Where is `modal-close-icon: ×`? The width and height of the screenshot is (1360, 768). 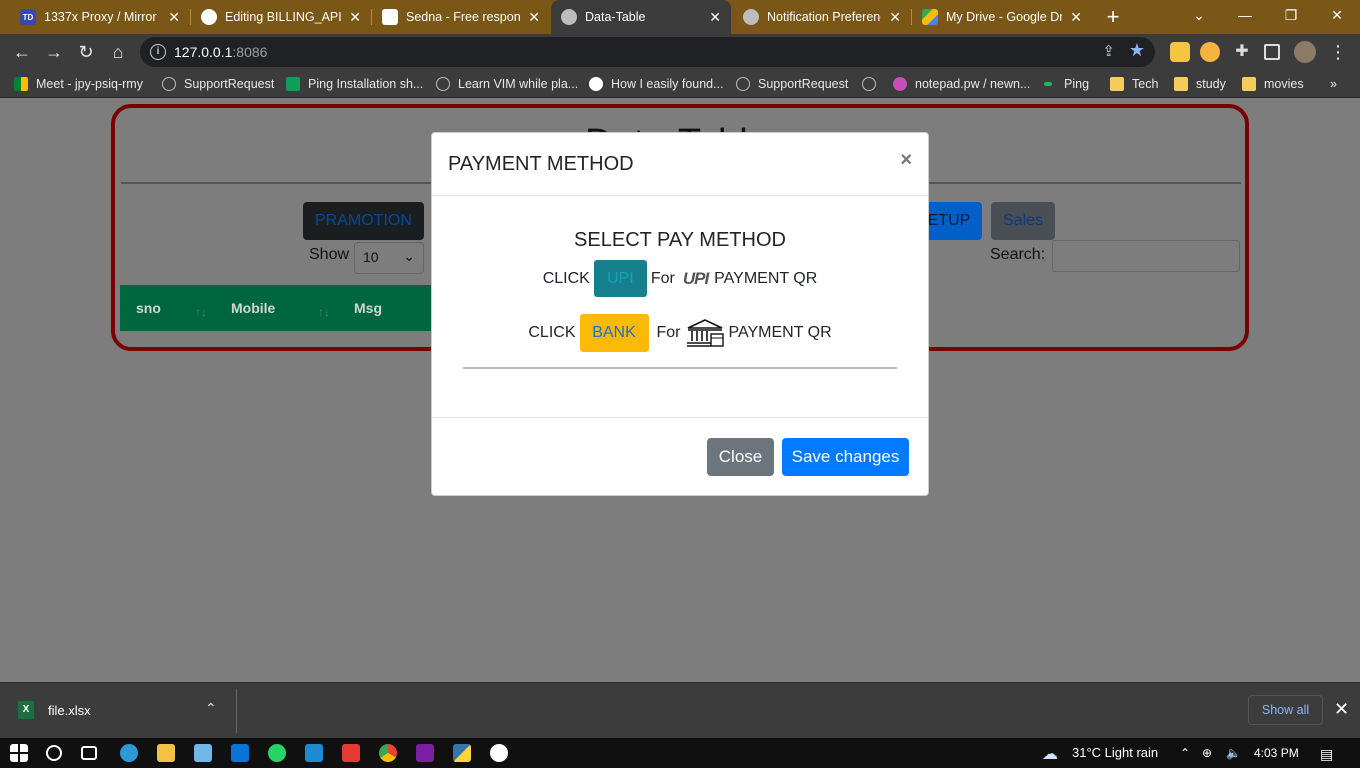 modal-close-icon: × is located at coordinates (906, 160).